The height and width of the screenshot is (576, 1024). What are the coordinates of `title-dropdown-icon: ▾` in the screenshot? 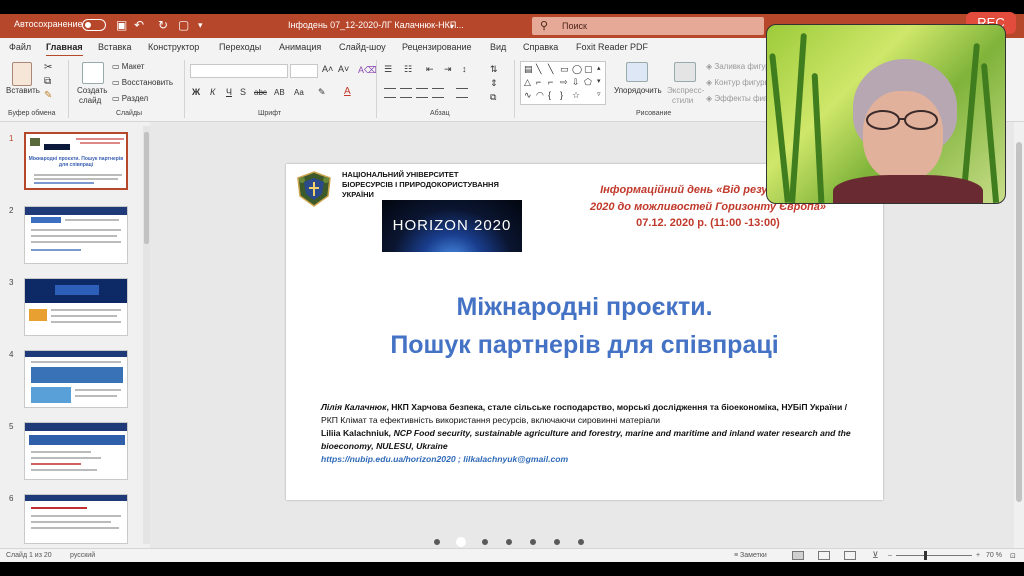 It's located at (452, 27).